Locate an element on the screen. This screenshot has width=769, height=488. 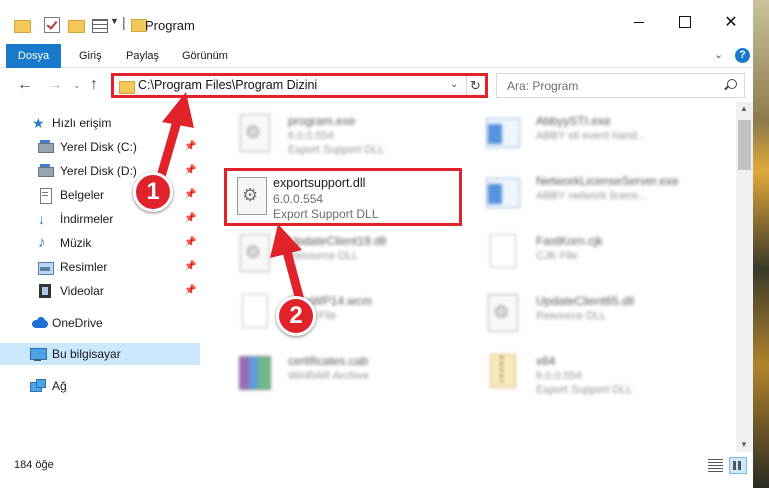
exe-file-icon is located at coordinates (502, 194).